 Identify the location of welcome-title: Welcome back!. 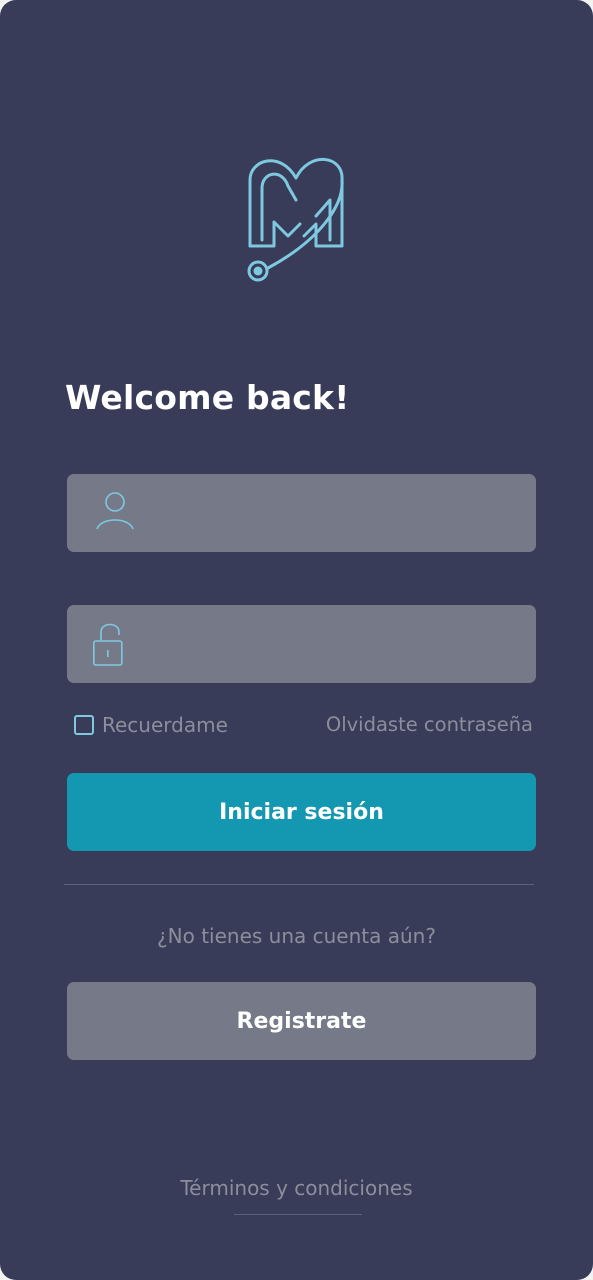
(207, 397).